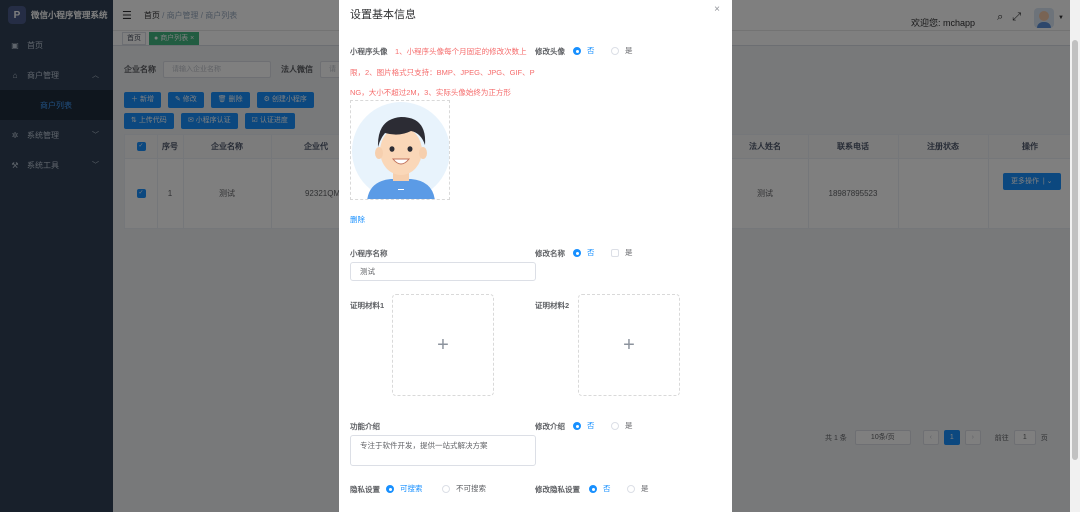 This screenshot has width=1080, height=512. I want to click on avatar-note: NG，大小不超过2M，3、实际头像始终为正方形, so click(430, 92).